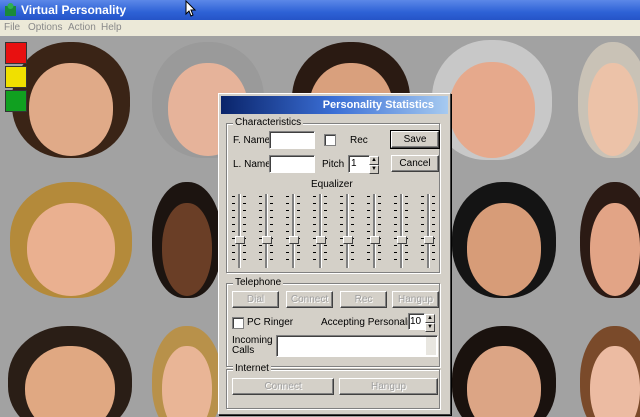 Image resolution: width=640 pixels, height=417 pixels. Describe the element at coordinates (415, 163) in the screenshot. I see `cancel-button: Cancel` at that location.